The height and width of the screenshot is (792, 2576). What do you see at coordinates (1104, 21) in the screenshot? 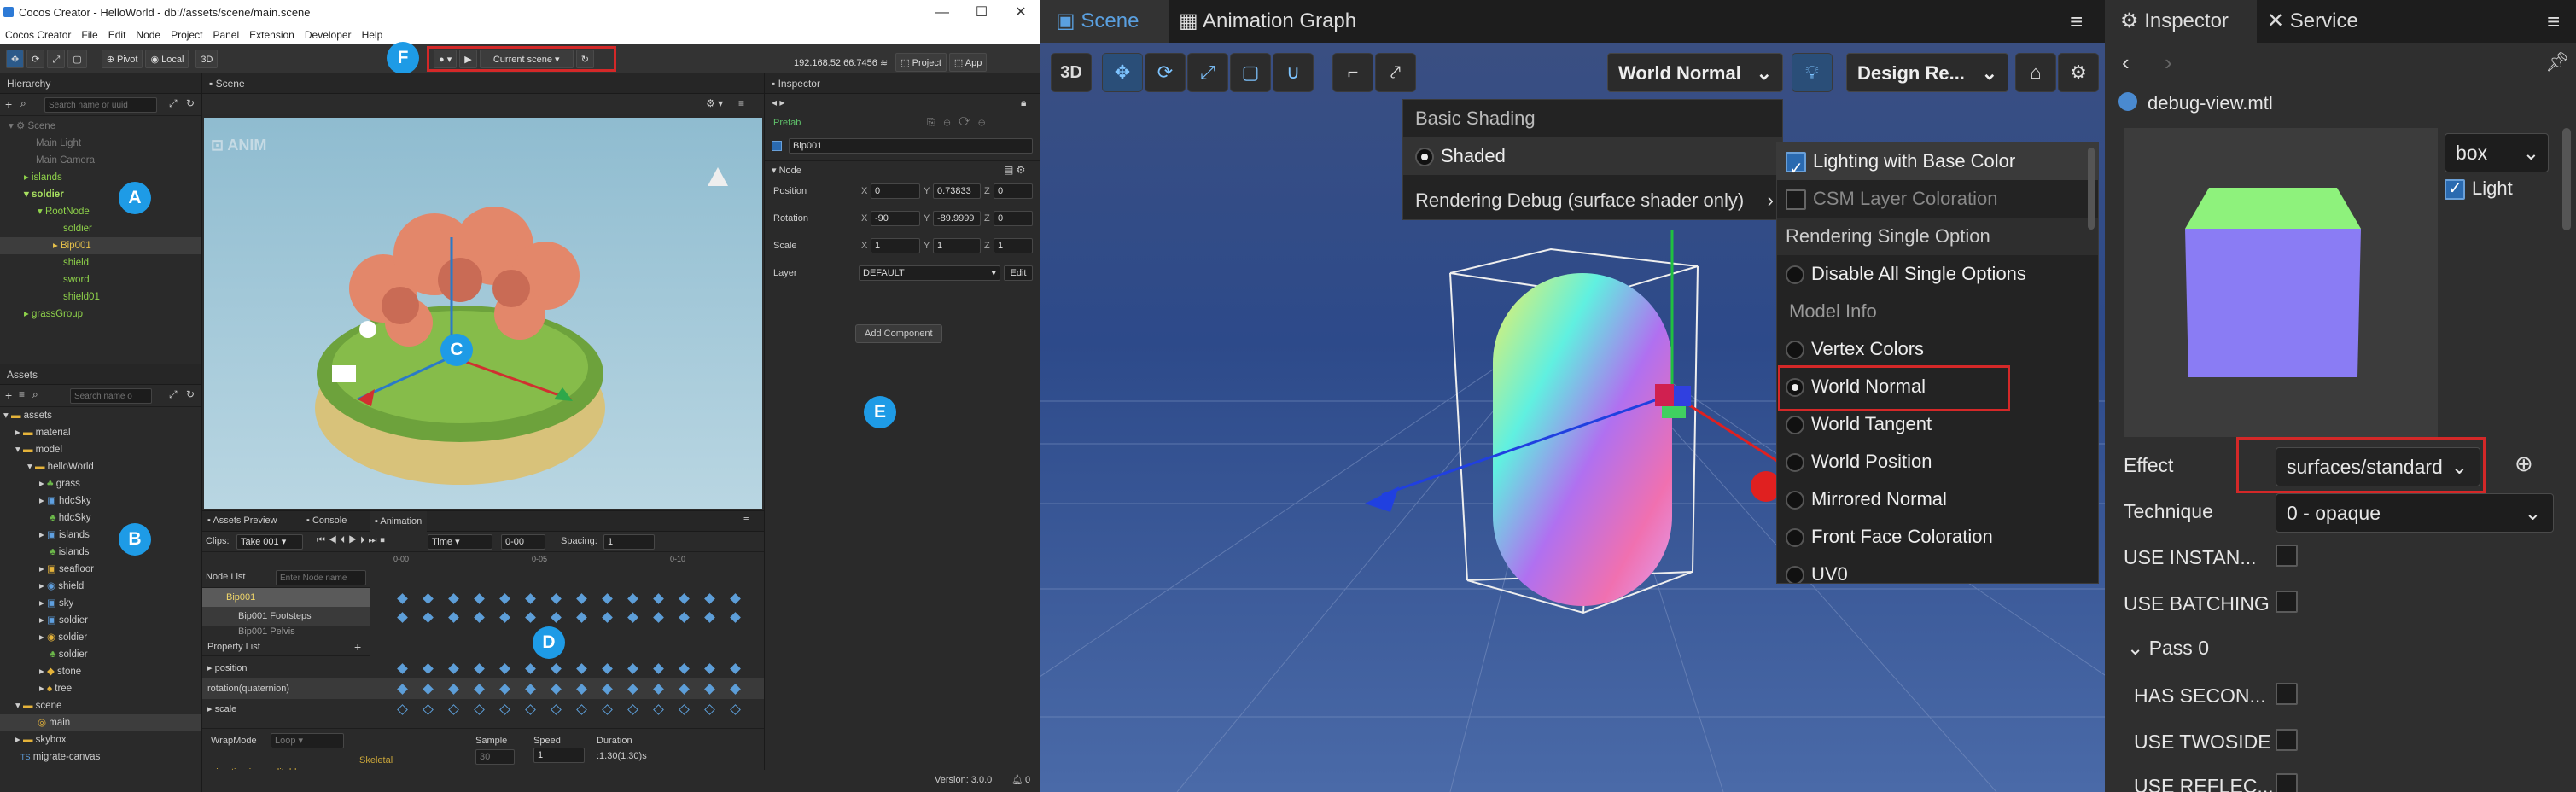
I see `tab-scene: ▣ Scene` at bounding box center [1104, 21].